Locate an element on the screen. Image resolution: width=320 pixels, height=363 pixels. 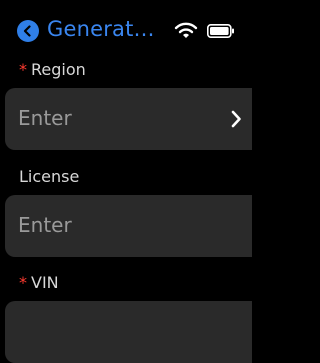
back-button is located at coordinates (28, 31).